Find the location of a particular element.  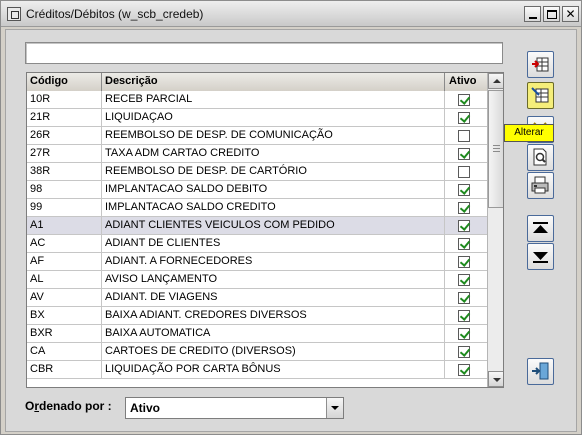

insert-button is located at coordinates (540, 64).